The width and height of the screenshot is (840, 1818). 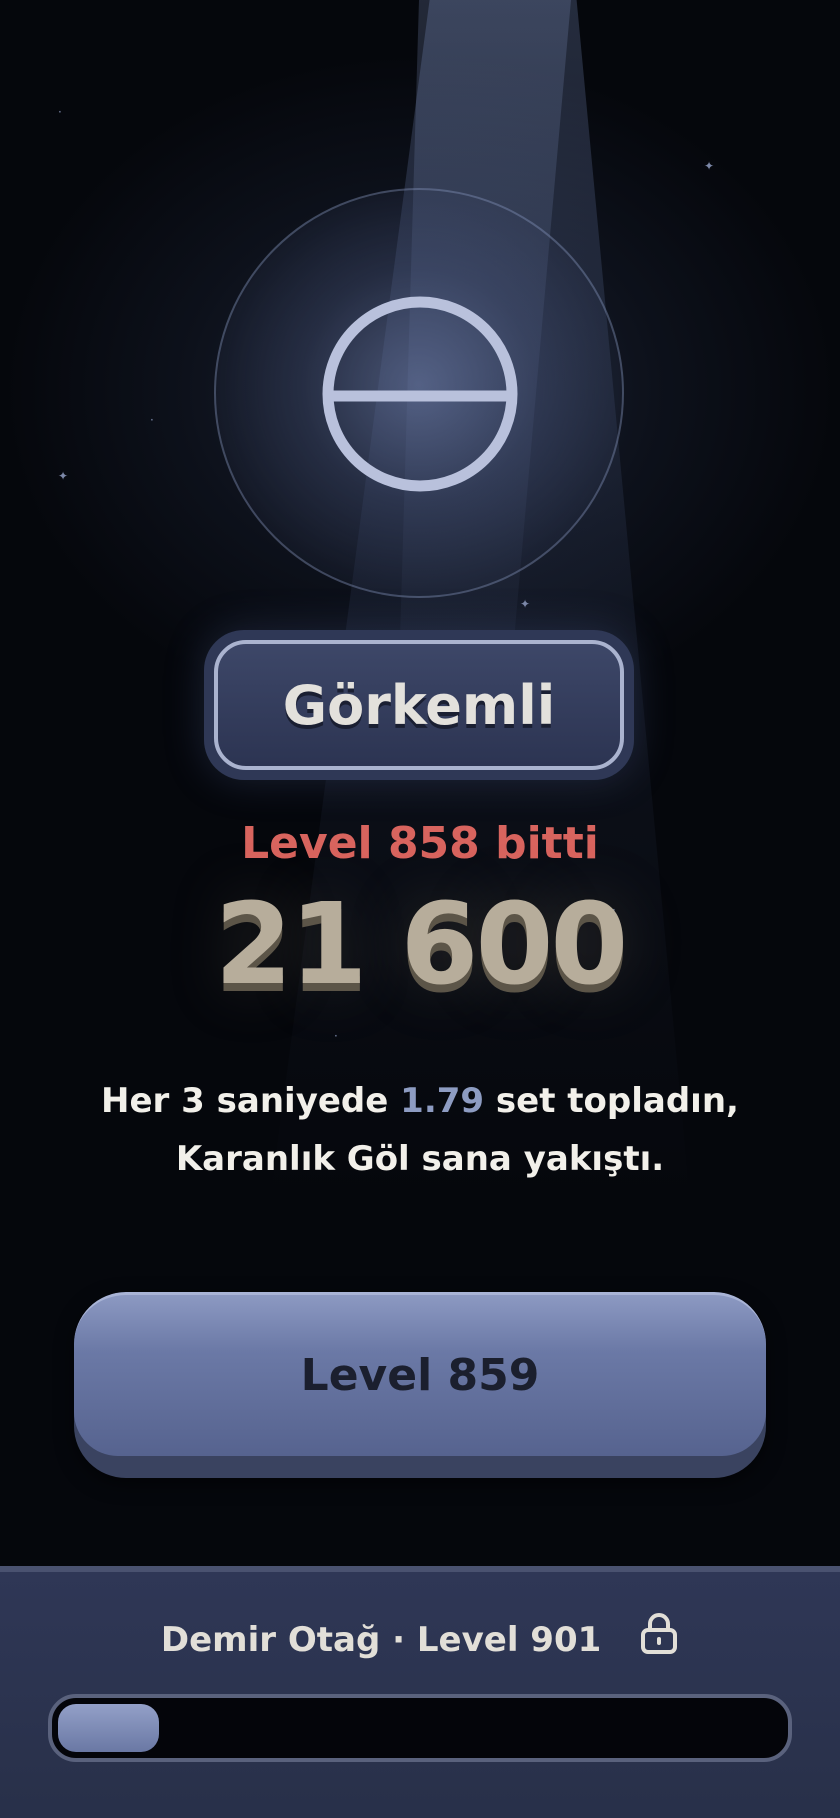 I want to click on rank-label: Görkemli, so click(x=419, y=705).